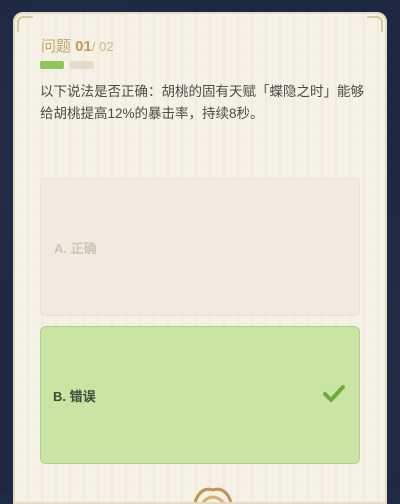  Describe the element at coordinates (58, 46) in the screenshot. I see `question-prefix: 问题` at that location.